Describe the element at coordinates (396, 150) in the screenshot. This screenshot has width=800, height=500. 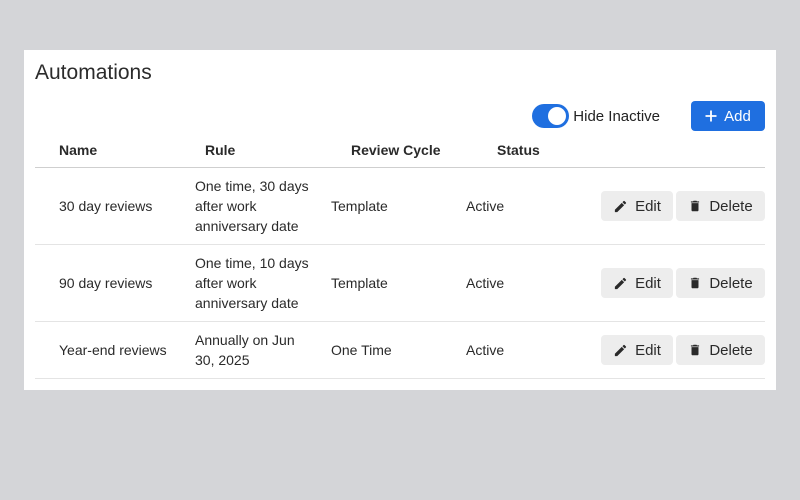
I see `header-review-cycle: Review Cycle` at that location.